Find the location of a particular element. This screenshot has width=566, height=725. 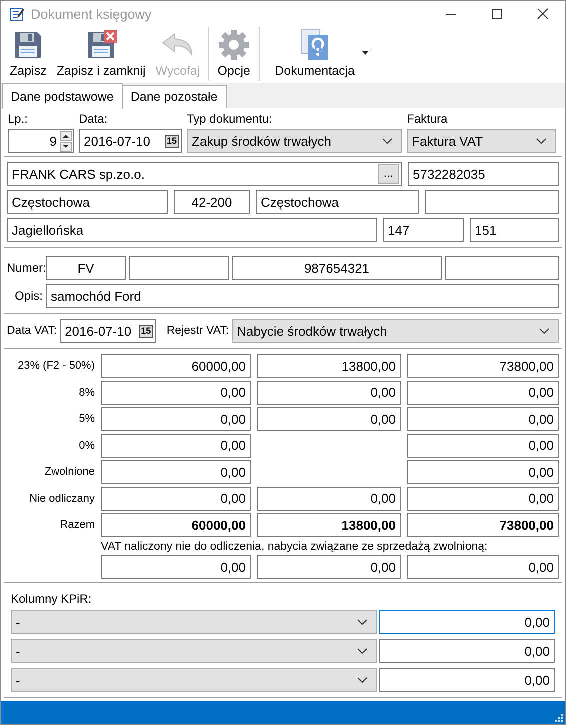

section-label: Kolumny KPiR: is located at coordinates (51, 599).